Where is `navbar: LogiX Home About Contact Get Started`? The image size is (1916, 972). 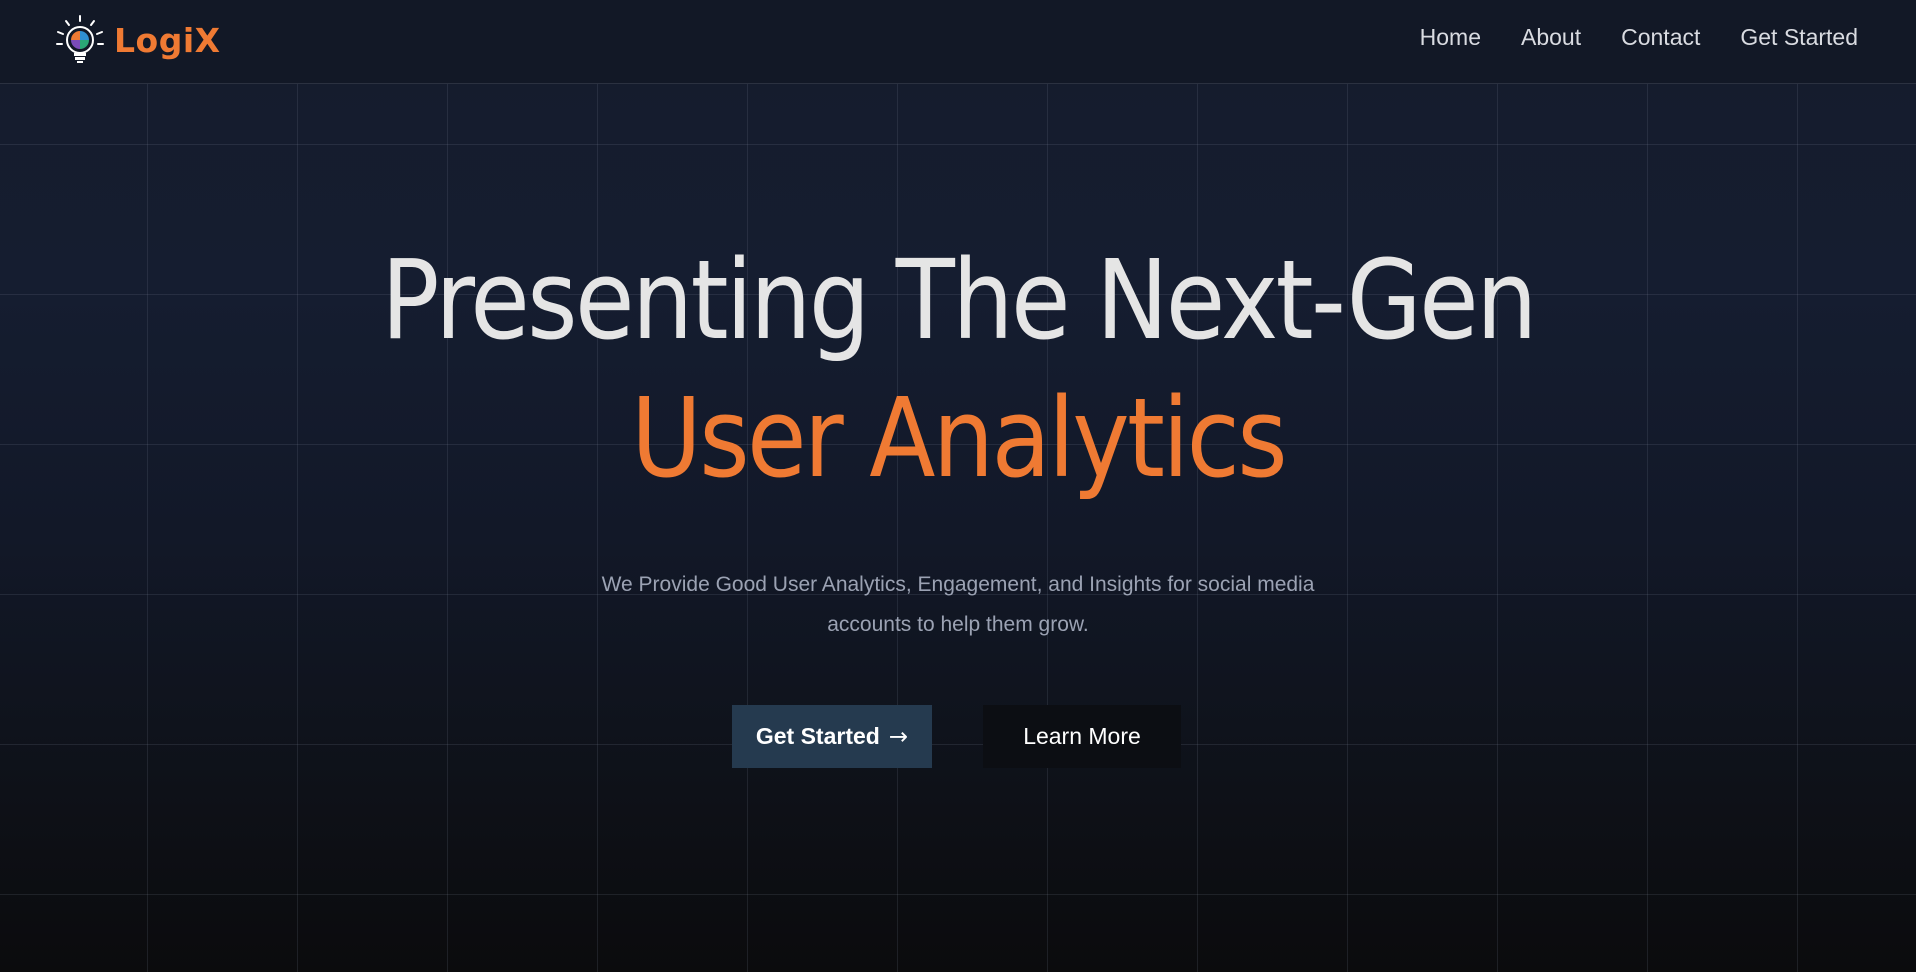 navbar: LogiX Home About Contact Get Started is located at coordinates (958, 42).